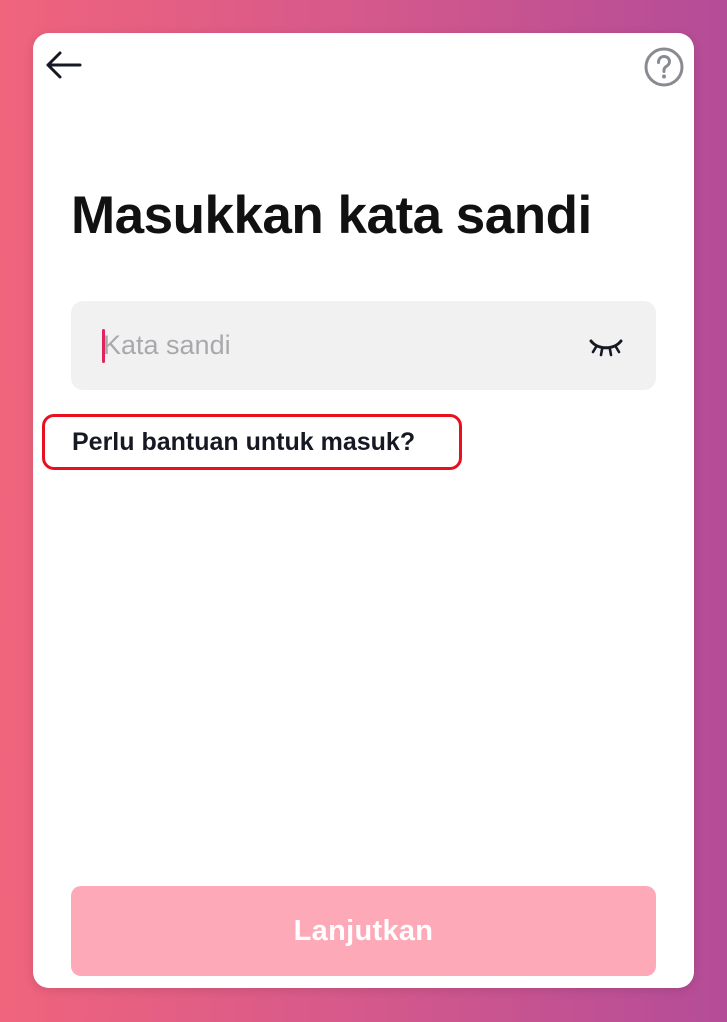  Describe the element at coordinates (363, 931) in the screenshot. I see `continue-button: Lanjutkan` at that location.